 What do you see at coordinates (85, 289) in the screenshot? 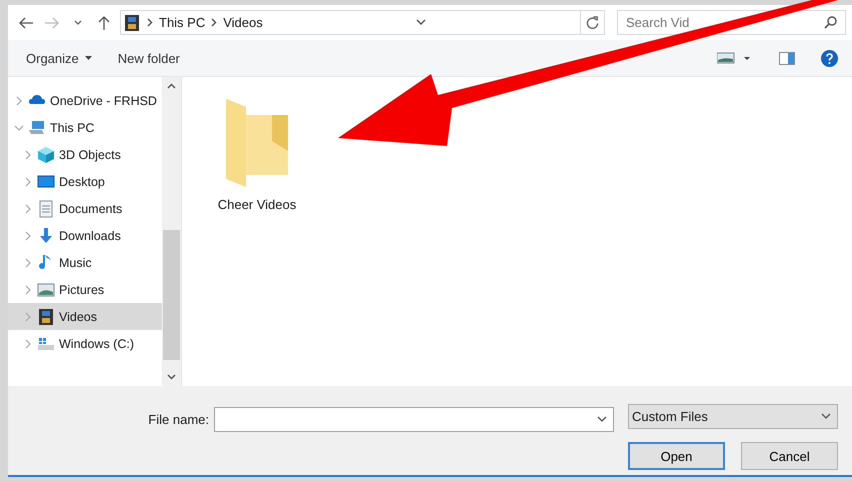
I see `navigation-item: Pictures` at bounding box center [85, 289].